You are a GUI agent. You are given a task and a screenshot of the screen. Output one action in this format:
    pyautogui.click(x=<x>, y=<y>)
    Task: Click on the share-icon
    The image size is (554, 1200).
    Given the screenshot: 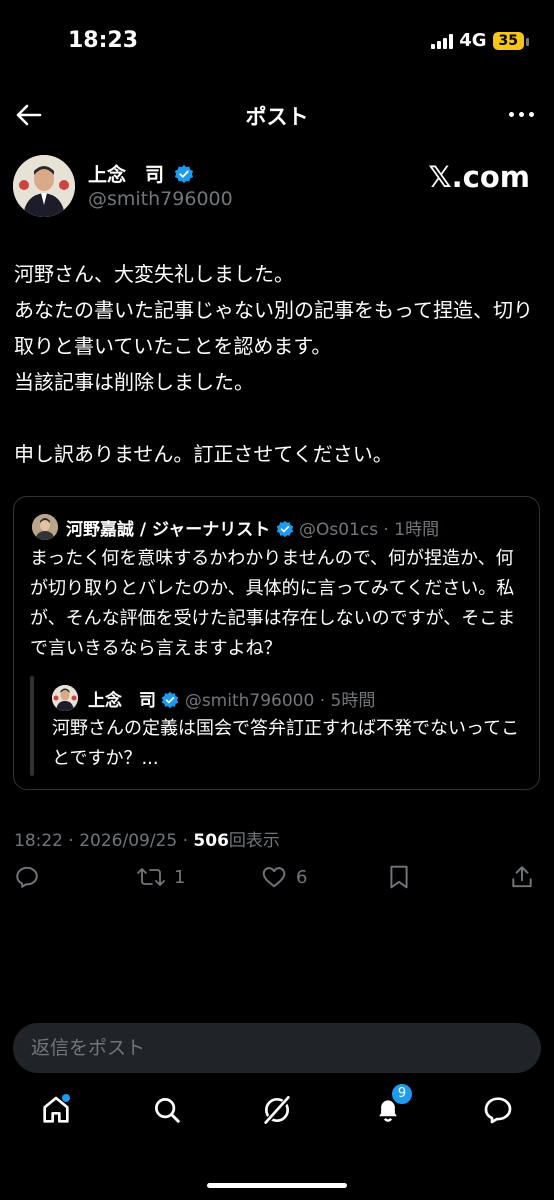 What is the action you would take?
    pyautogui.click(x=522, y=877)
    